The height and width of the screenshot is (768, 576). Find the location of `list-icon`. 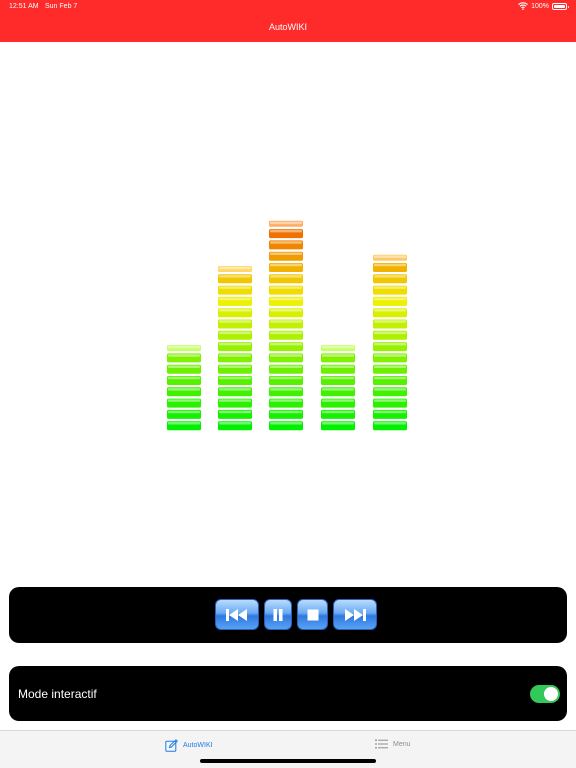

list-icon is located at coordinates (381, 744).